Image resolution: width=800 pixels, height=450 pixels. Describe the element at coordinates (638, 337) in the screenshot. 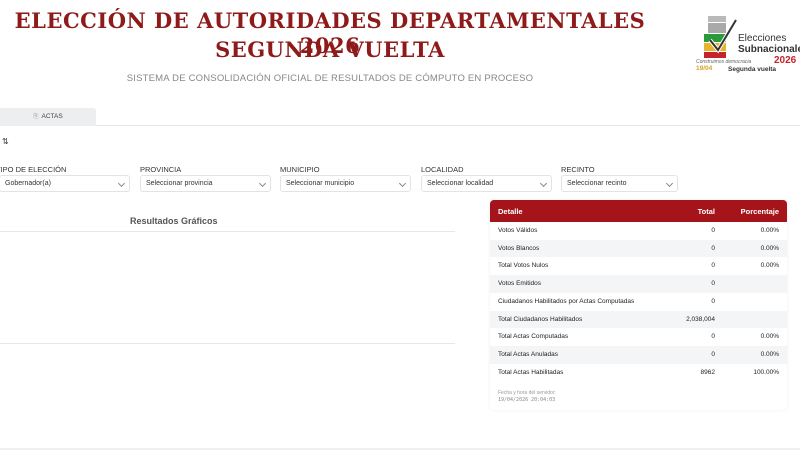

I see `table-row: Total Actas Computadas 0 0.00%` at that location.